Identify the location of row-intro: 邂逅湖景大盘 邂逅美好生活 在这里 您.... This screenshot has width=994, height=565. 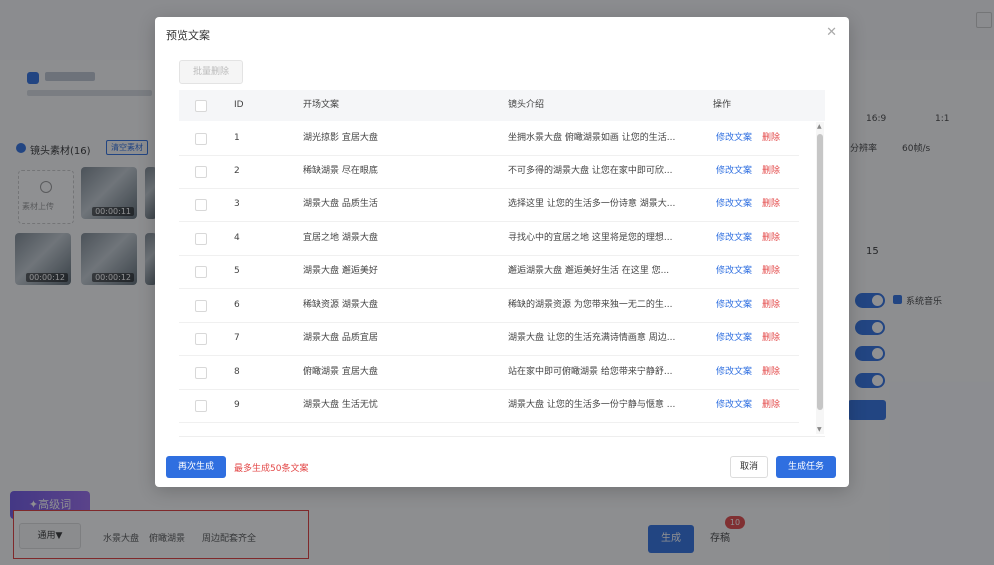
(589, 271).